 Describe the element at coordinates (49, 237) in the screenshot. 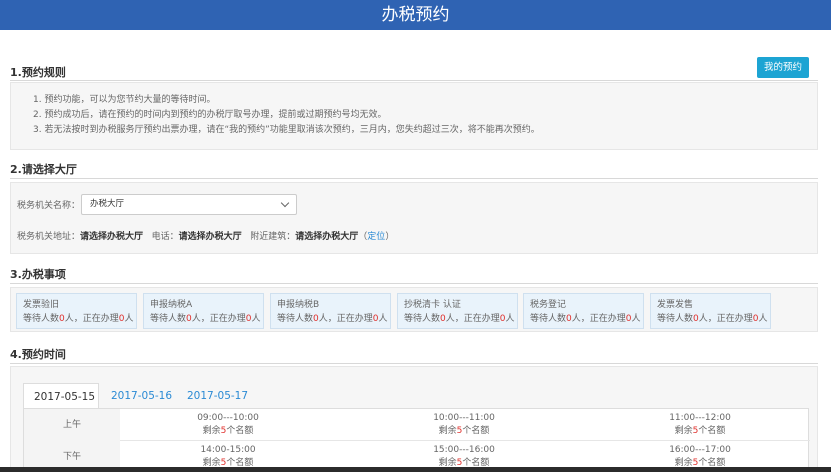

I see `address-label: 税务机关地址：` at that location.